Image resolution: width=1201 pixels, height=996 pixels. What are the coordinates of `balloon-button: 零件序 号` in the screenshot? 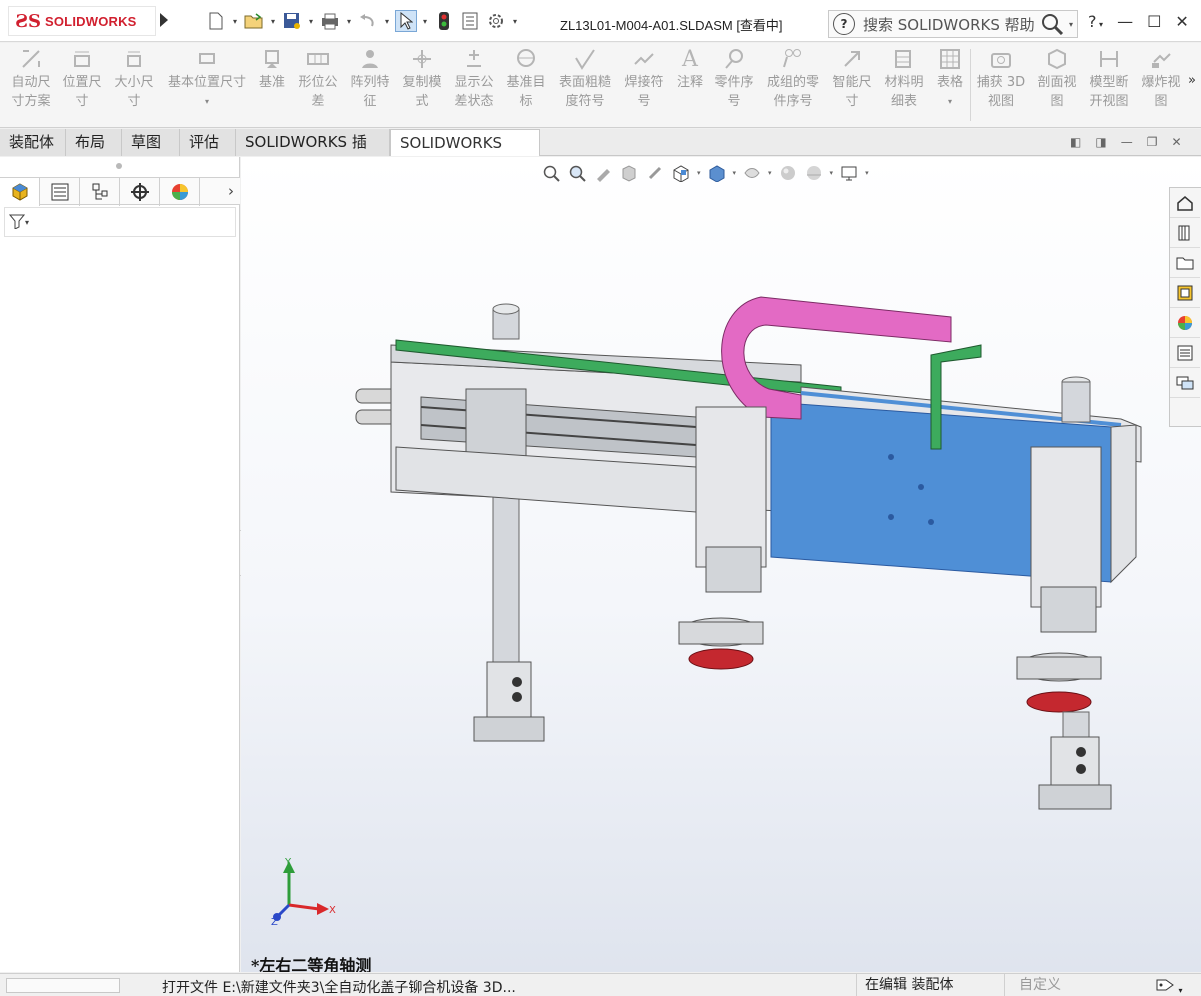 It's located at (734, 79).